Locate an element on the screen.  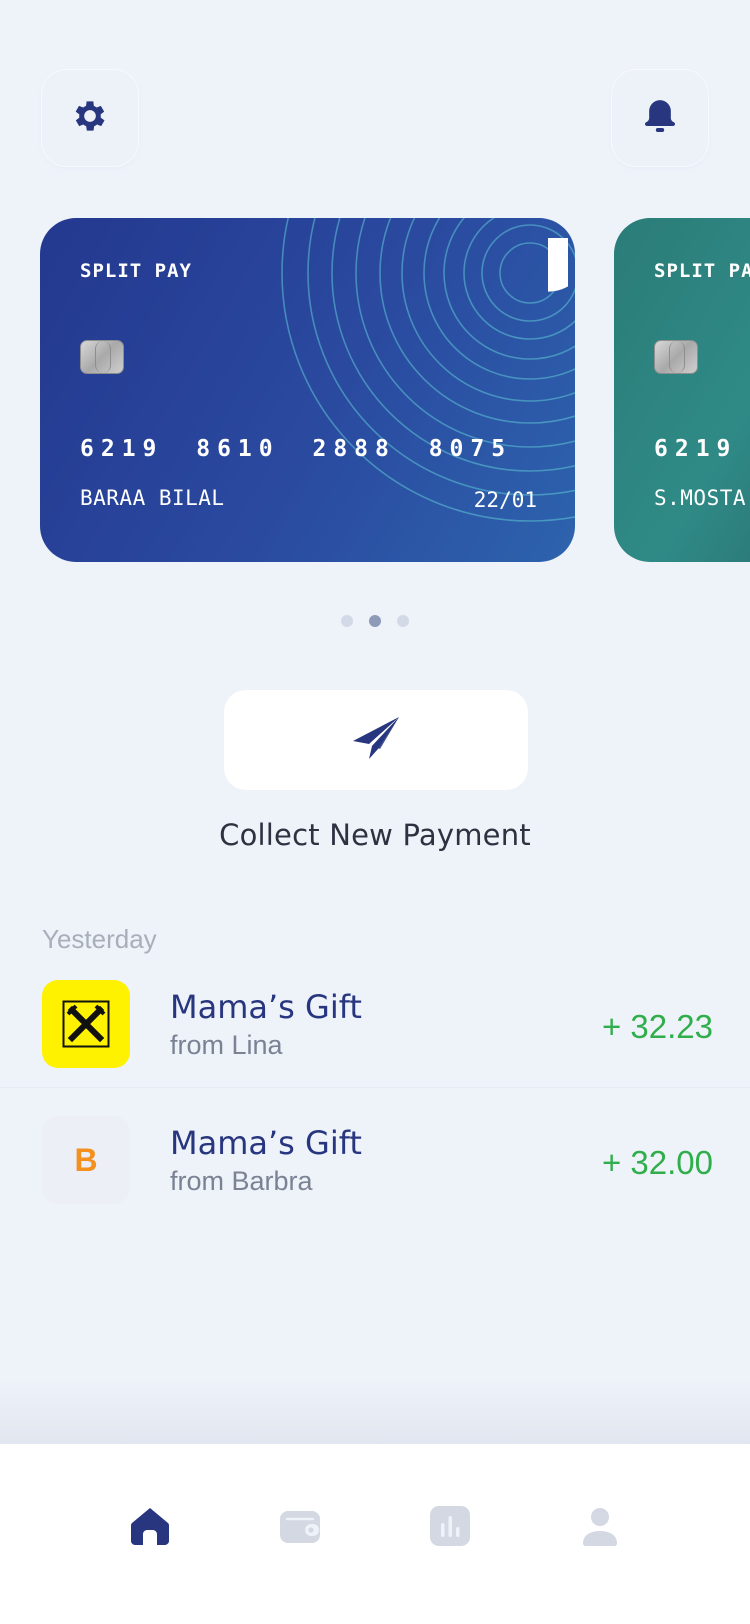
card-number: 6219 8610 2888 8075 is located at coordinates (296, 449).